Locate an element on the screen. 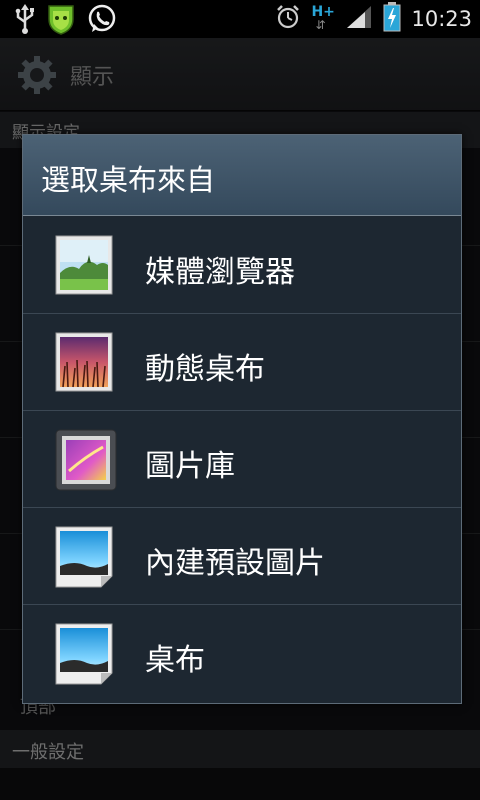  android-security-icon is located at coordinates (61, 21).